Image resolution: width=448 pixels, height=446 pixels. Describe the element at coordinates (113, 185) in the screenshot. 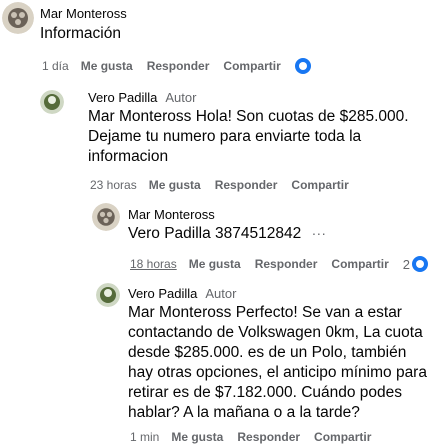

I see `timestamp: 23 horas` at that location.